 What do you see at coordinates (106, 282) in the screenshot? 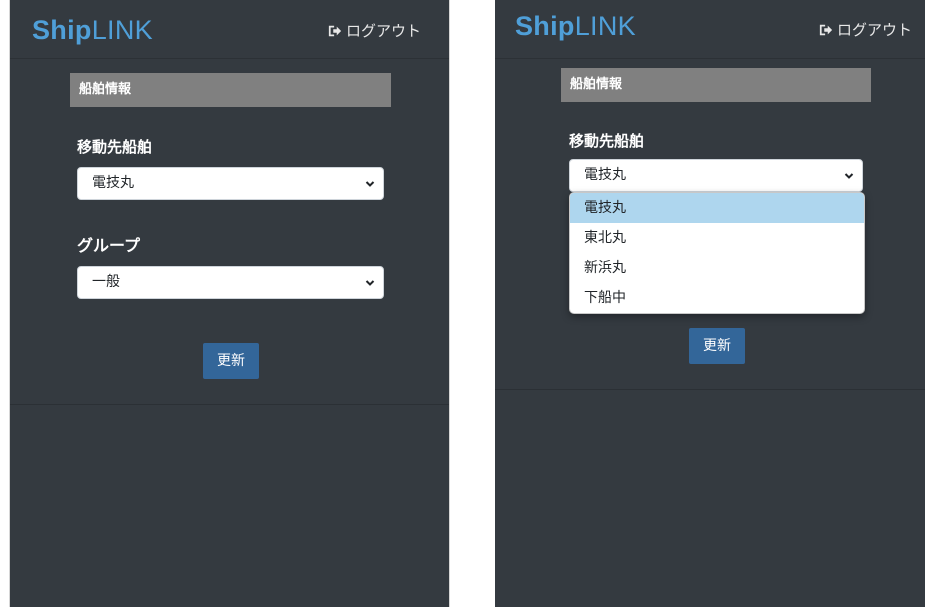
I see `group-value: 一般` at bounding box center [106, 282].